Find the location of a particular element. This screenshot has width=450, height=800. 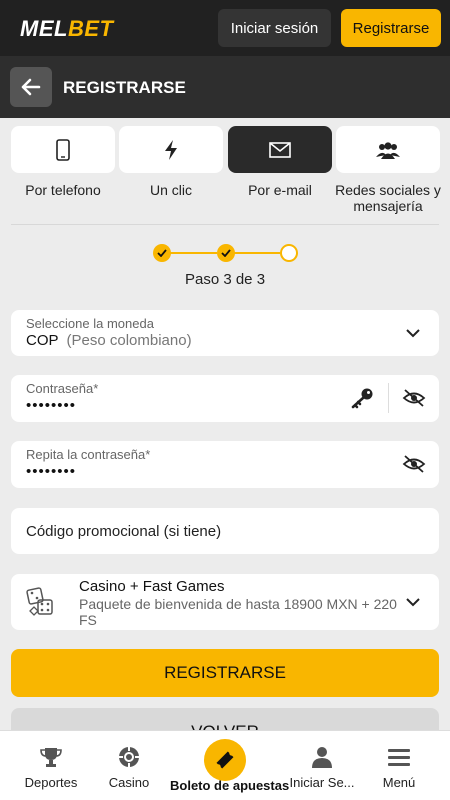

method-one-click-label: Un clic is located at coordinates (170, 190).